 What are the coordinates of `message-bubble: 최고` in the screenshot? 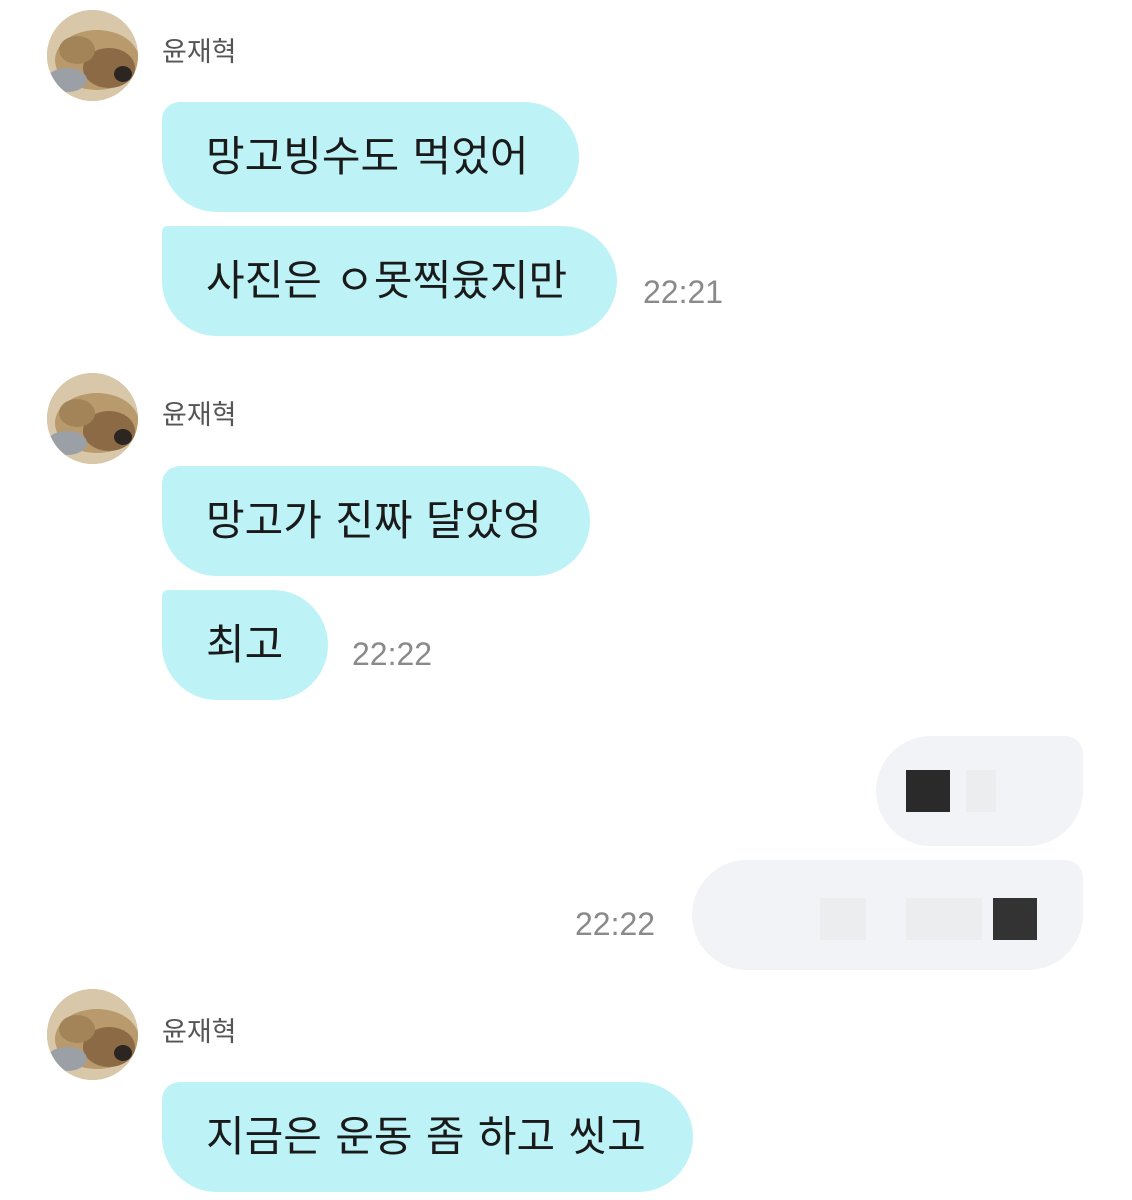 It's located at (245, 645).